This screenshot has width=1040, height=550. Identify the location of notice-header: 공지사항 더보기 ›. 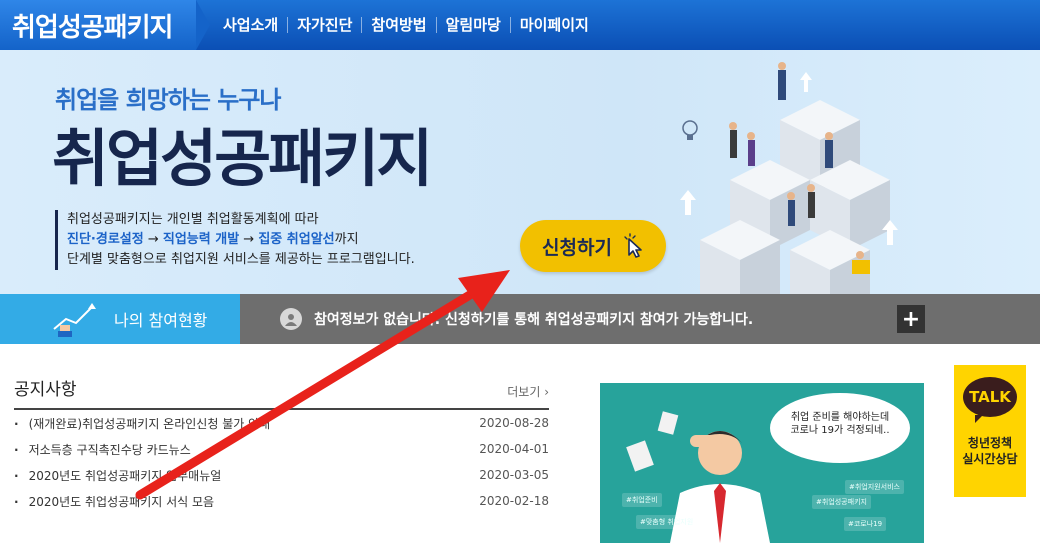
(281, 392).